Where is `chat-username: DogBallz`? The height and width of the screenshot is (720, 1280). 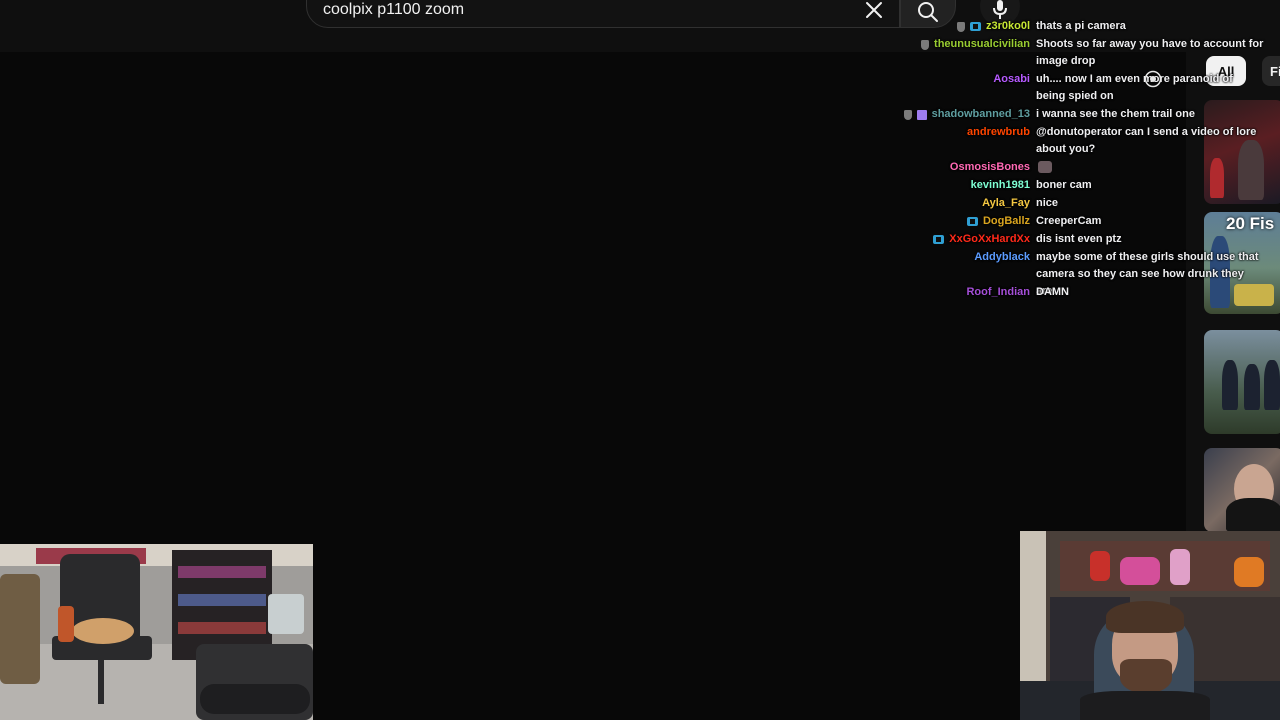
chat-username: DogBallz is located at coordinates (1006, 221).